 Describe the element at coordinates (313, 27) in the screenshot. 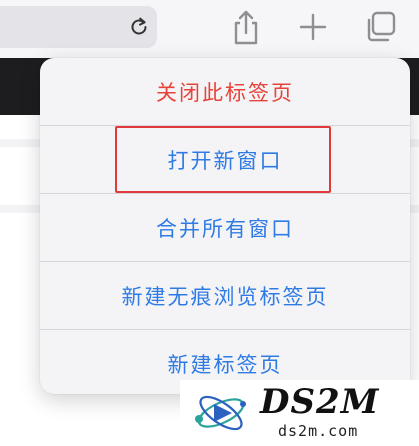

I see `plus-icon` at that location.